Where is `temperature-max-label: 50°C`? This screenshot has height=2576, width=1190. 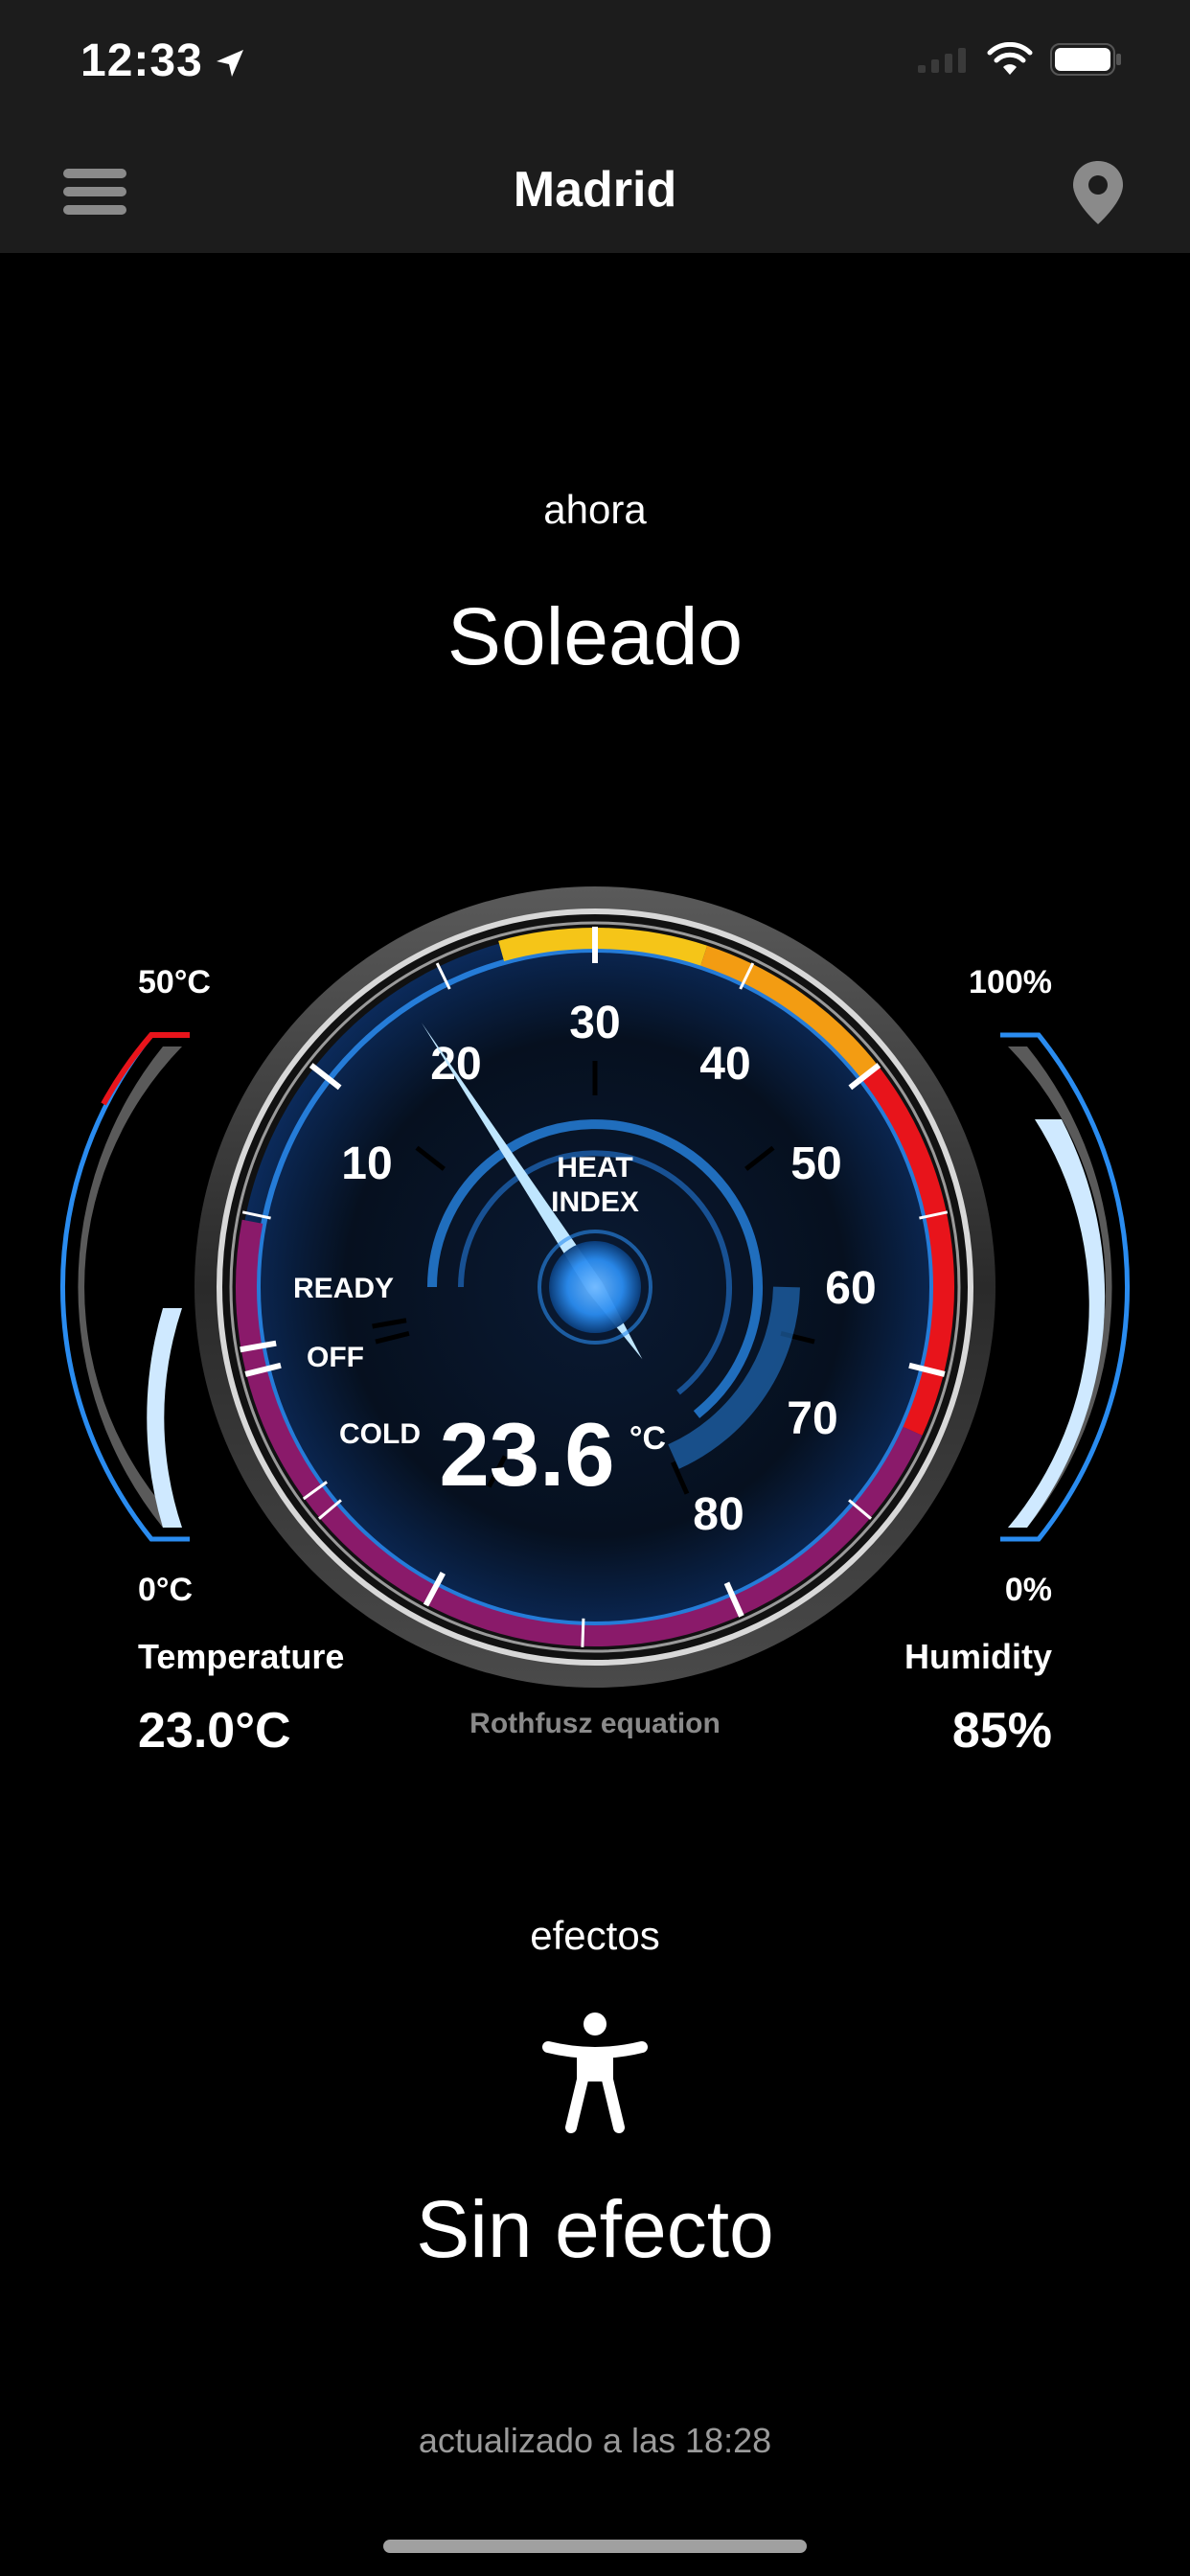 temperature-max-label: 50°C is located at coordinates (175, 982).